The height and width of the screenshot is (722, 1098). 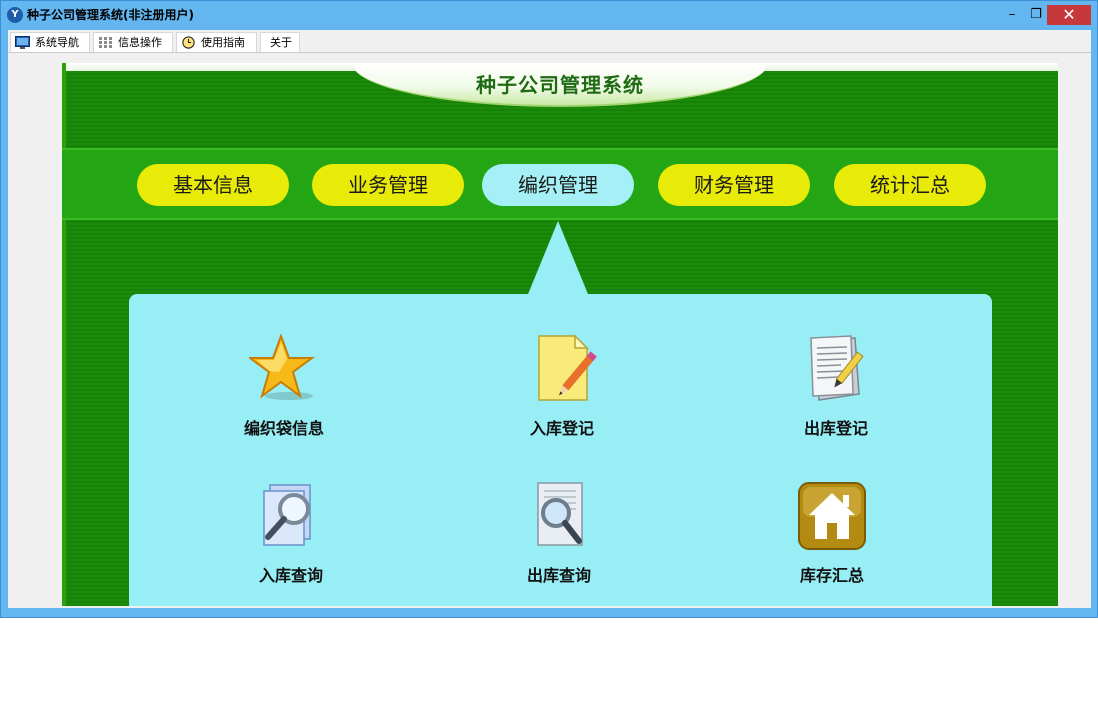 I want to click on active-menu-pointer, so click(x=558, y=260).